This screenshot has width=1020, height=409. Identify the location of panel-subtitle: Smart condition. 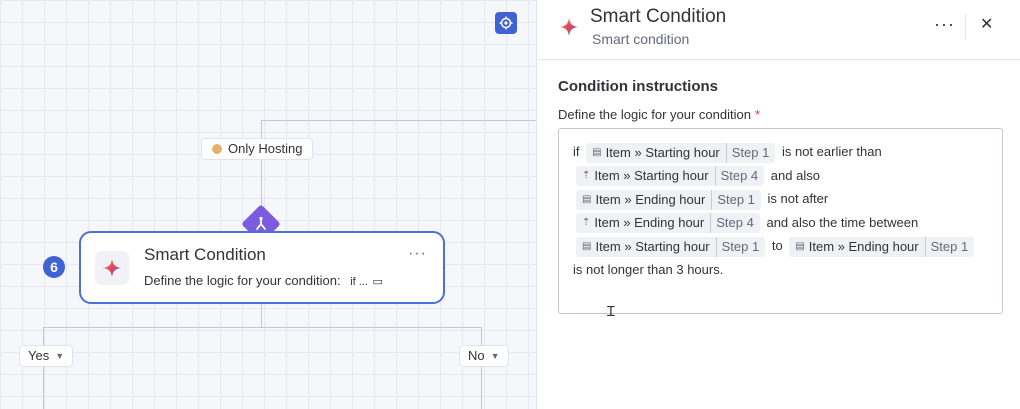
(641, 39).